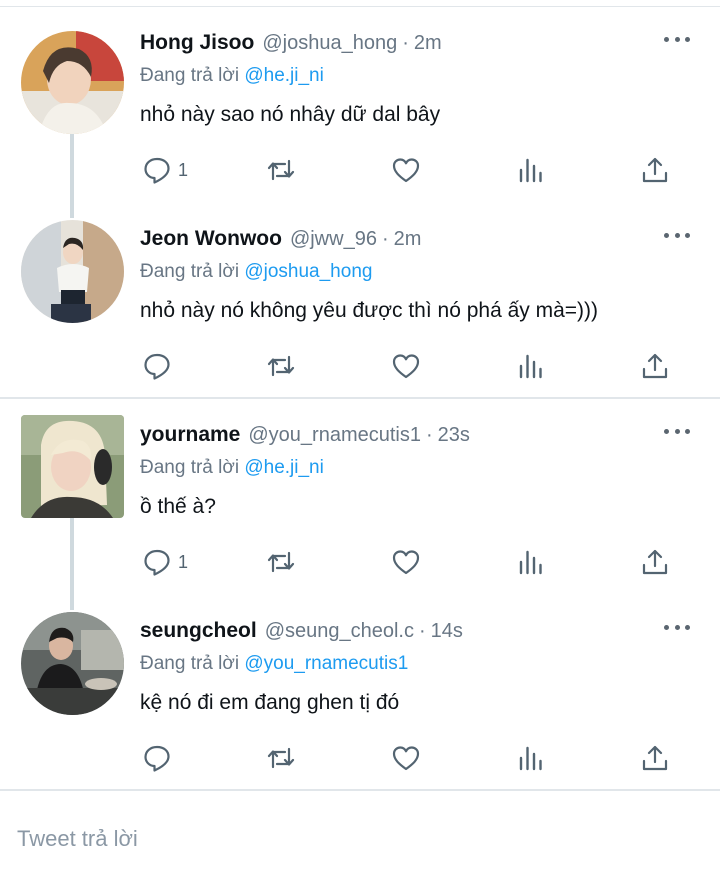  What do you see at coordinates (198, 631) in the screenshot?
I see `display-name: seungcheol` at bounding box center [198, 631].